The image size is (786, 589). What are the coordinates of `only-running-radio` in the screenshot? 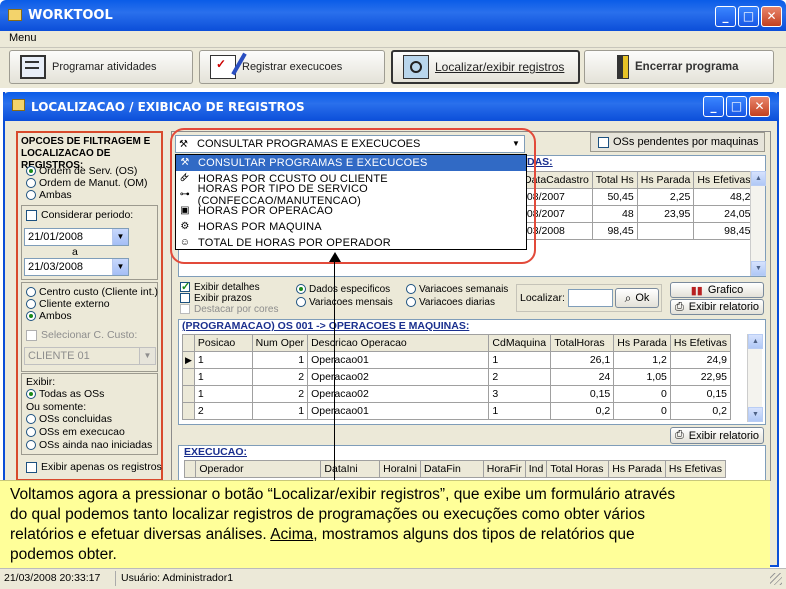 It's located at (31, 432).